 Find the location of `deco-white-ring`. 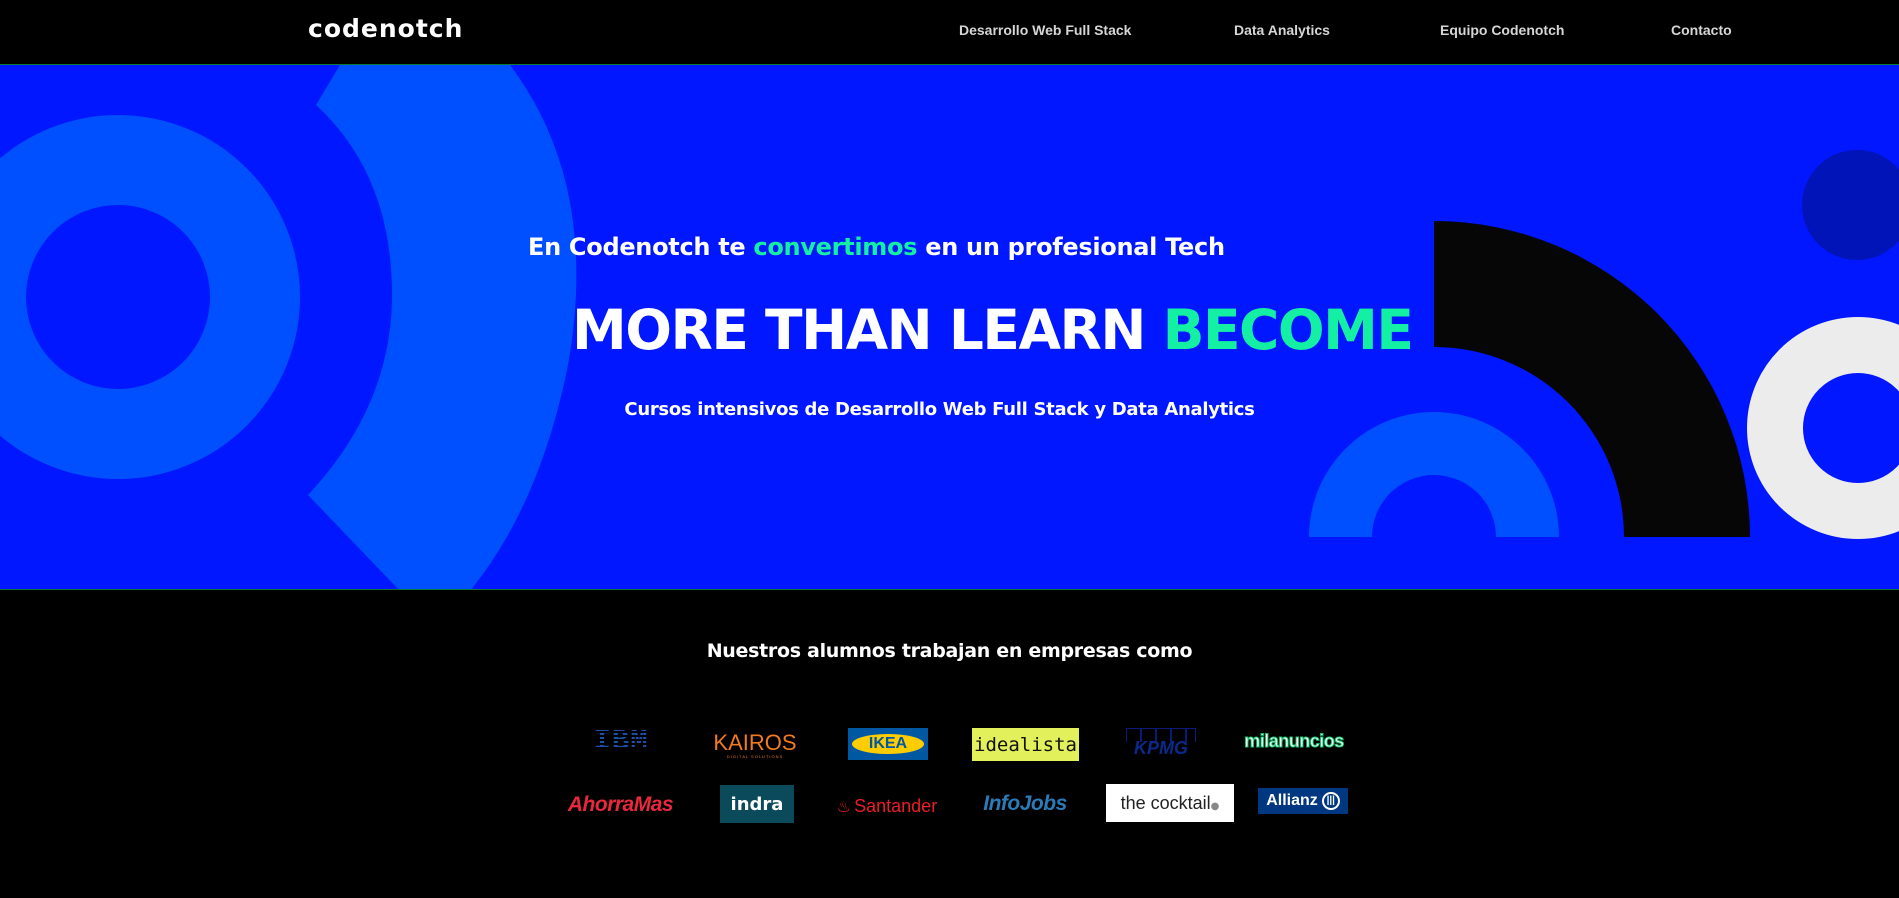

deco-white-ring is located at coordinates (1823, 428).